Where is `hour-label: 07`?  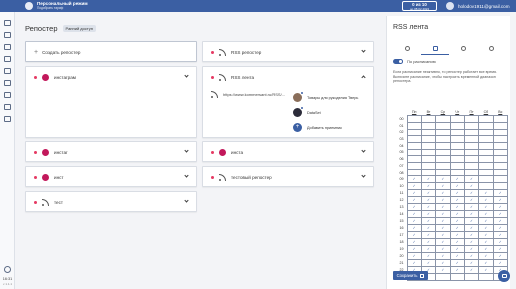 hour-label: 07 is located at coordinates (400, 166).